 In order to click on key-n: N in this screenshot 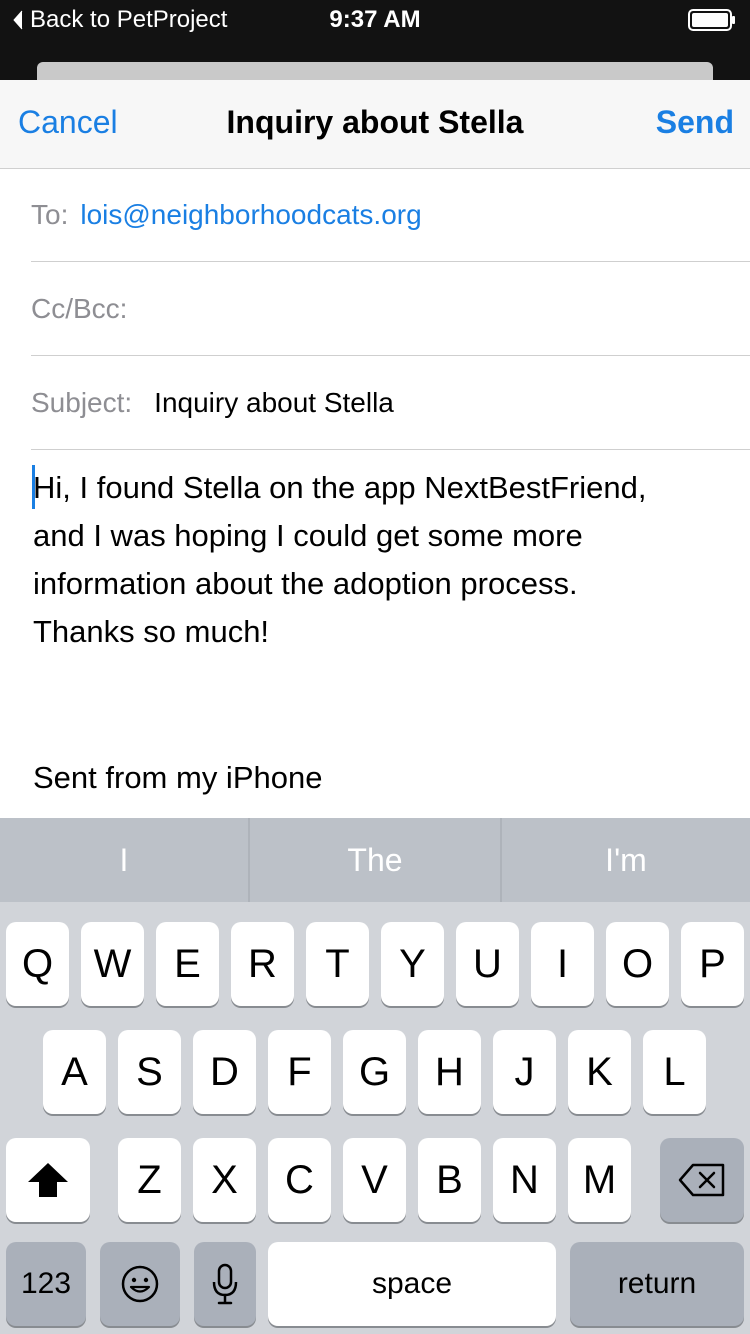, I will do `click(524, 1180)`.